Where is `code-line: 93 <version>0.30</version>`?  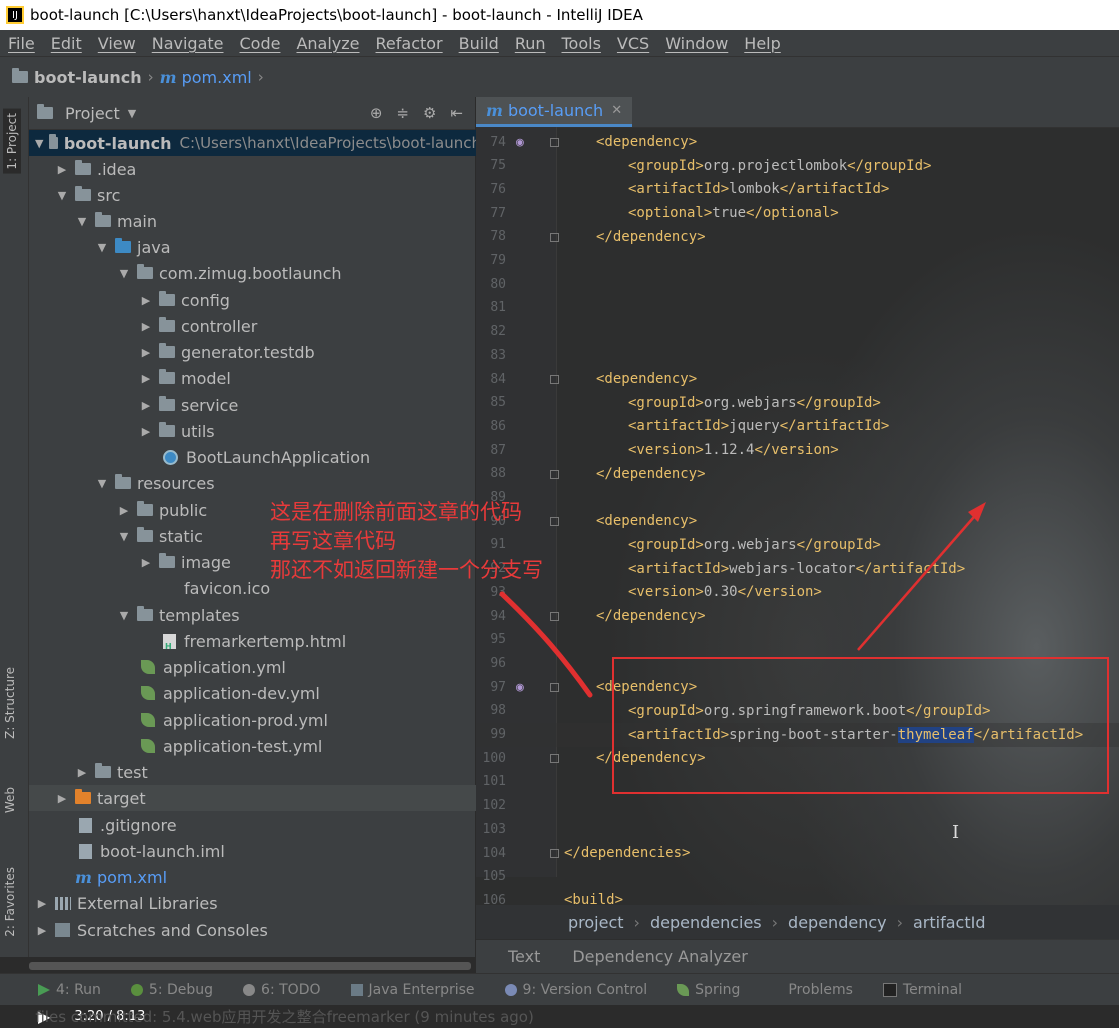
code-line: 93 <version>0.30</version> is located at coordinates (797, 592).